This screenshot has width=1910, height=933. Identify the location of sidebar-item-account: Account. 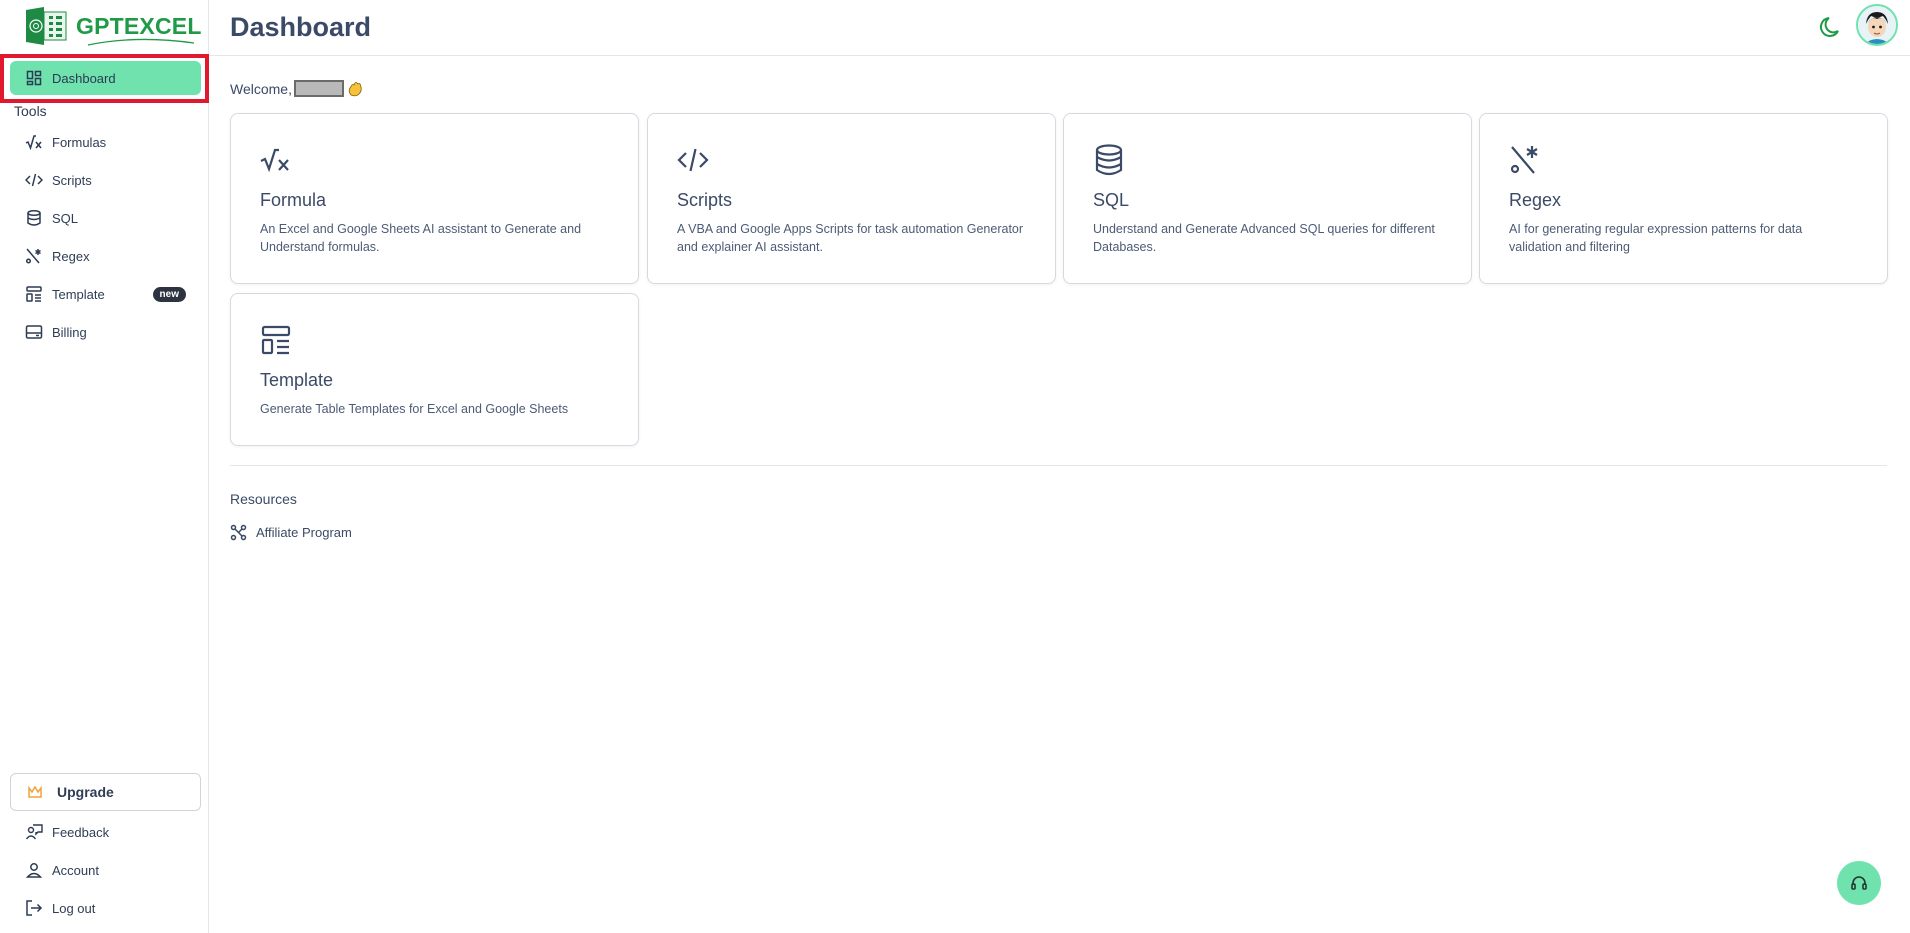
(104, 870).